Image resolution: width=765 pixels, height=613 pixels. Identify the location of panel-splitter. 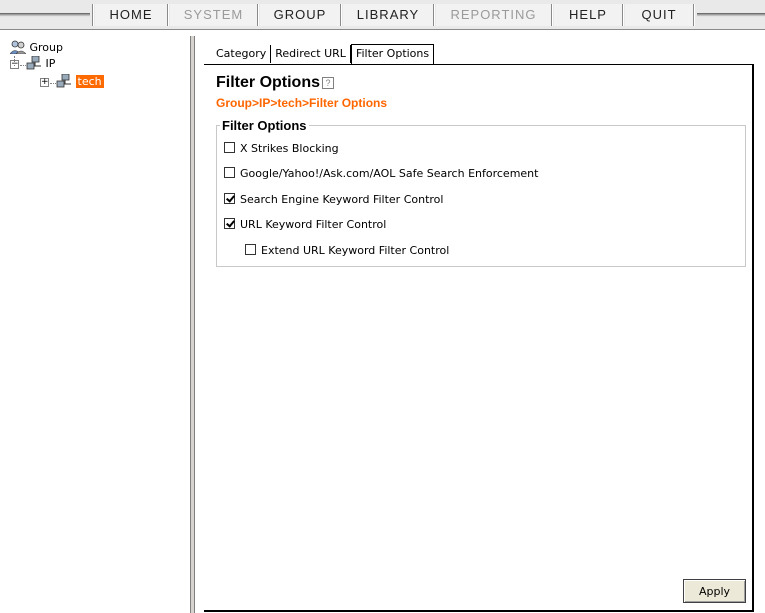
(192, 324).